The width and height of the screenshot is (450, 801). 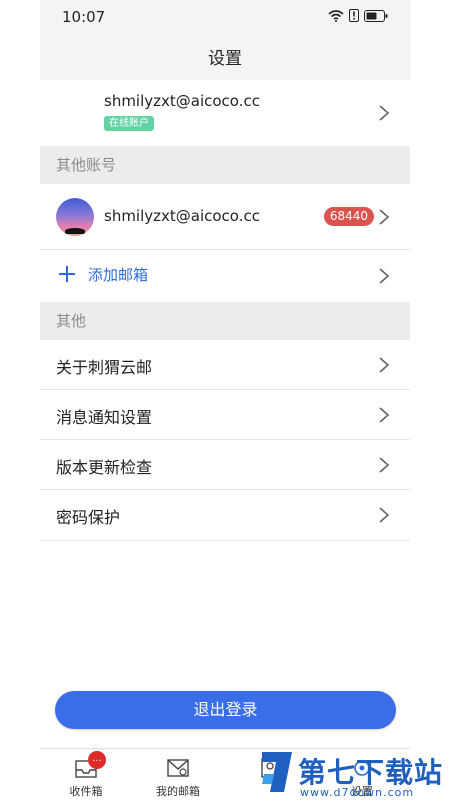 I want to click on menu-item-label: 版本更新检查, so click(x=104, y=467).